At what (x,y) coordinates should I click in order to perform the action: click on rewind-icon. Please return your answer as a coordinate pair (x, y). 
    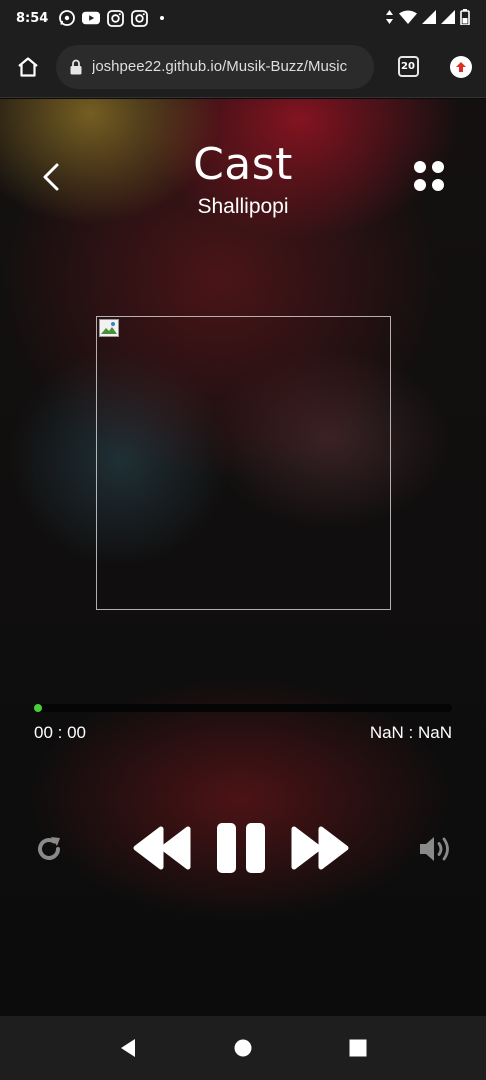
    Looking at the image, I should click on (162, 848).